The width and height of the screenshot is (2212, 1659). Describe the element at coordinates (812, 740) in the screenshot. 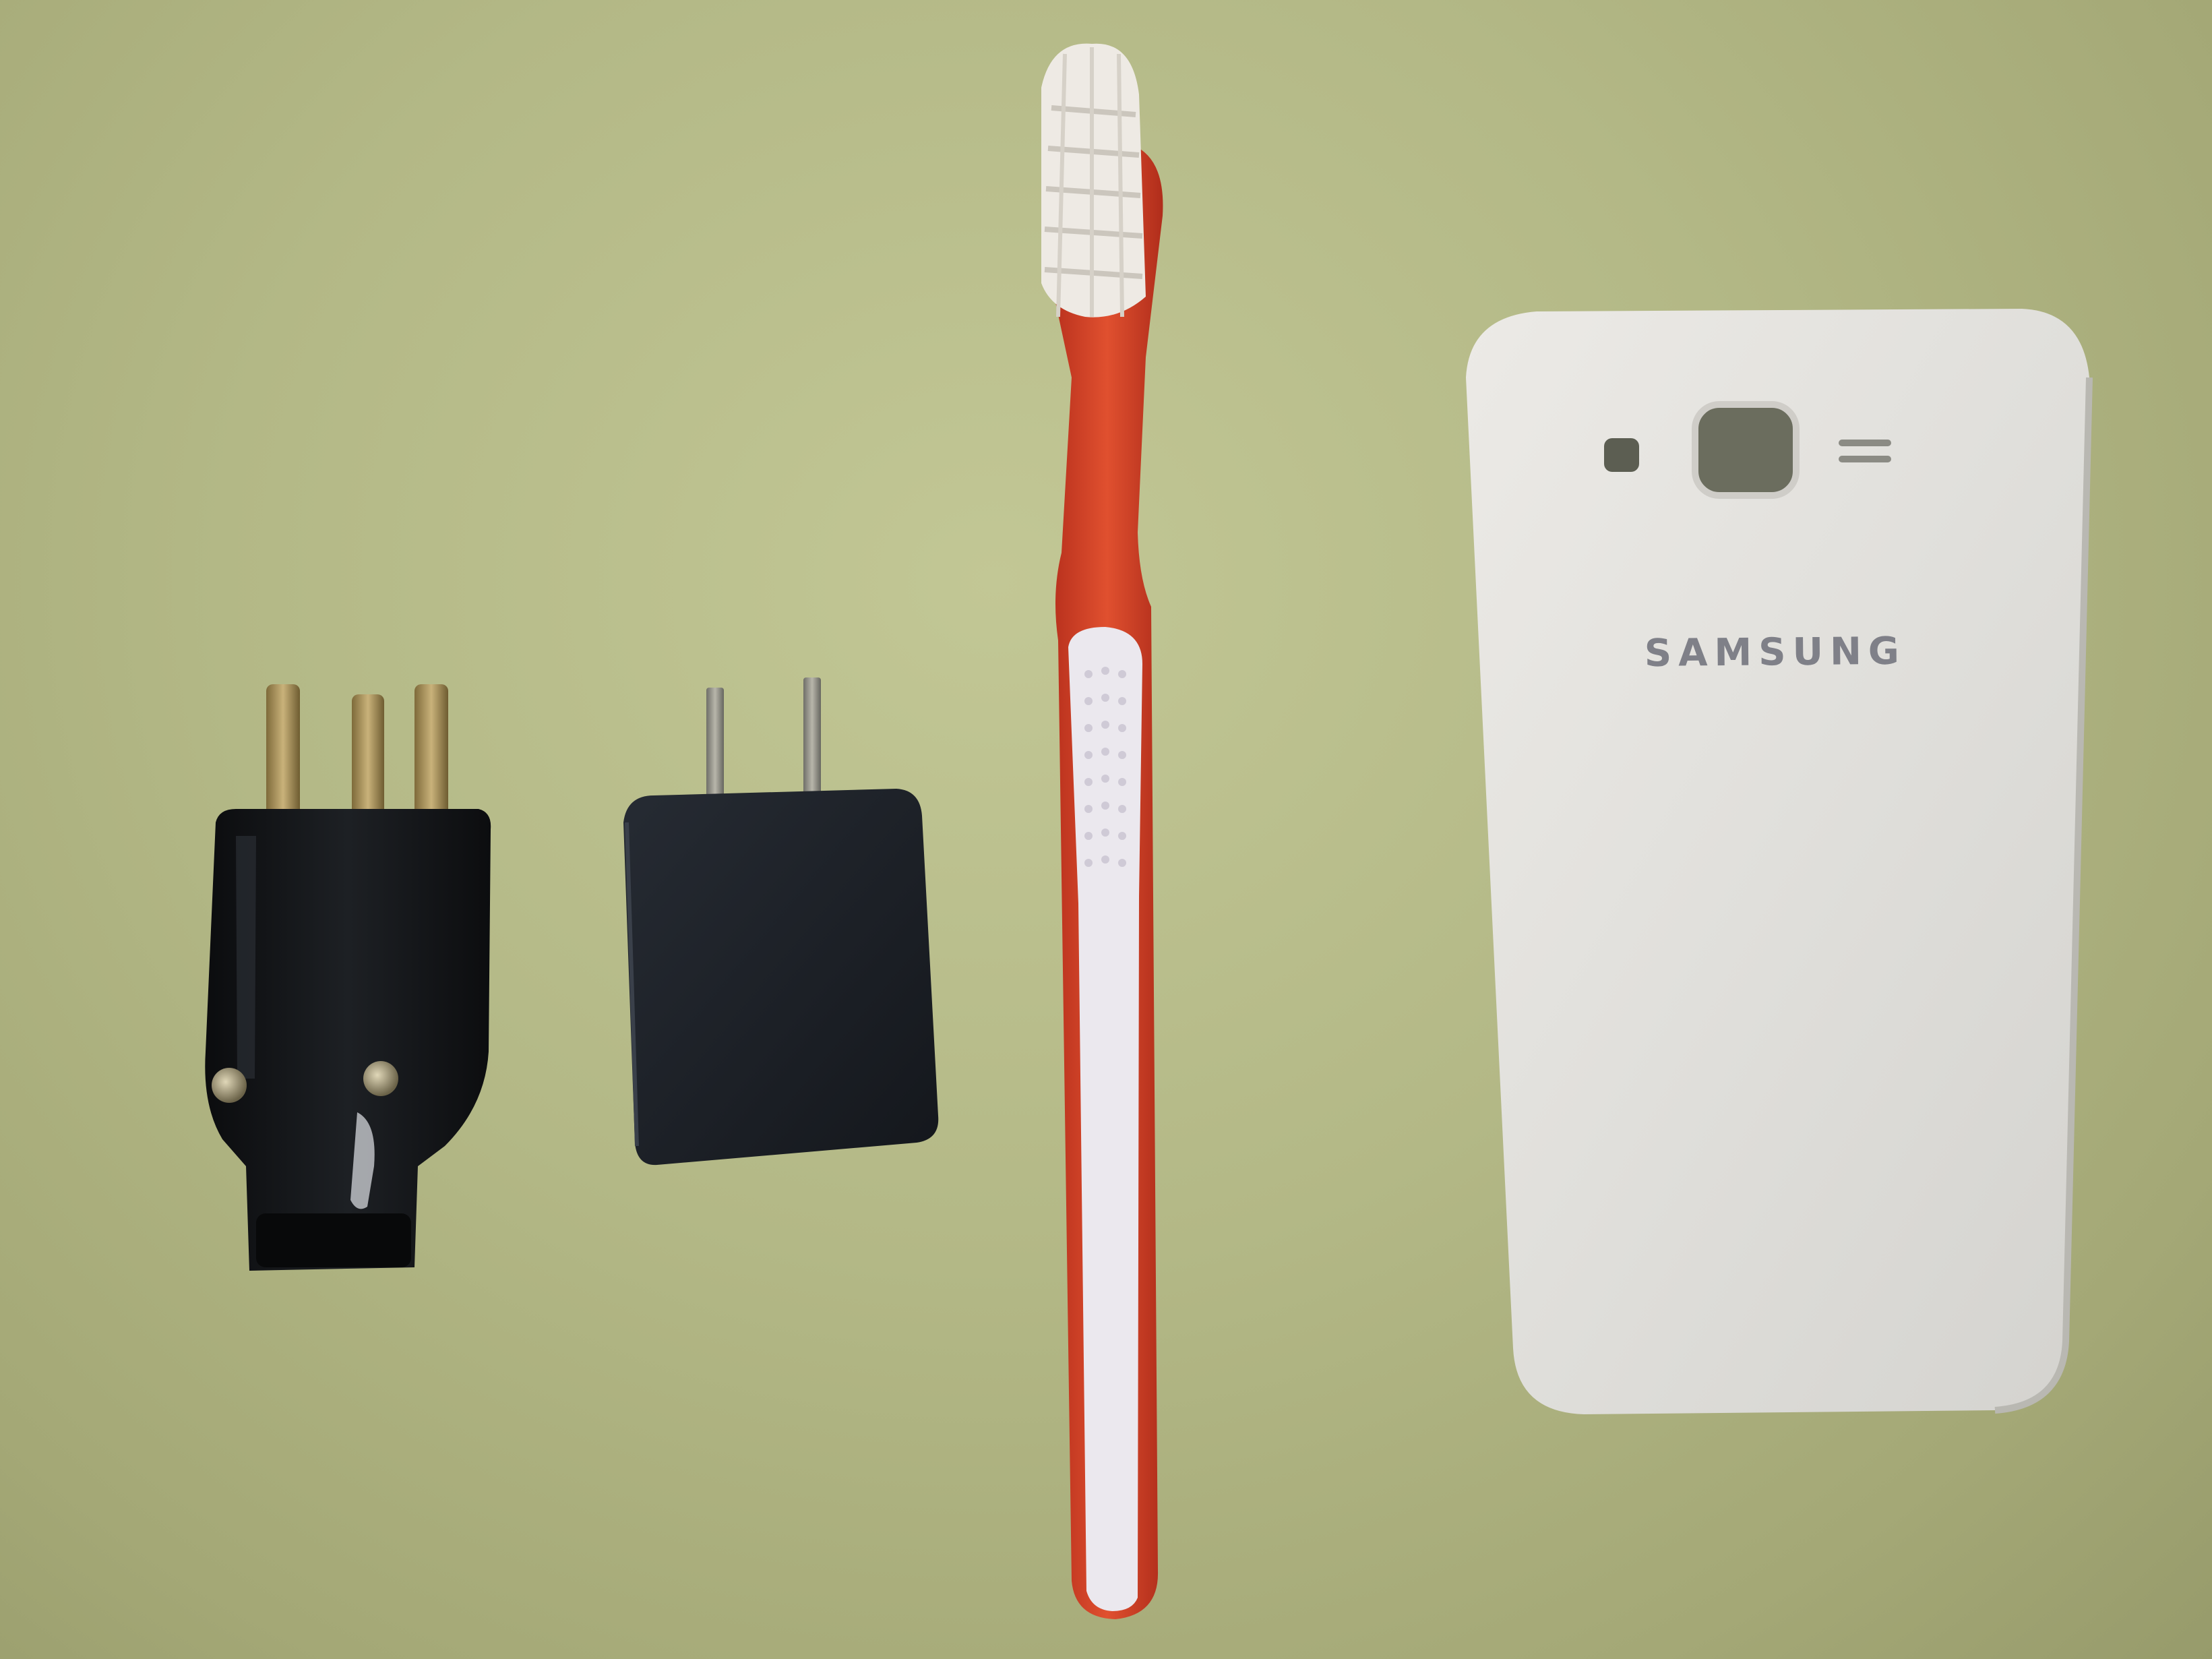

I see `charger-prong-right` at that location.